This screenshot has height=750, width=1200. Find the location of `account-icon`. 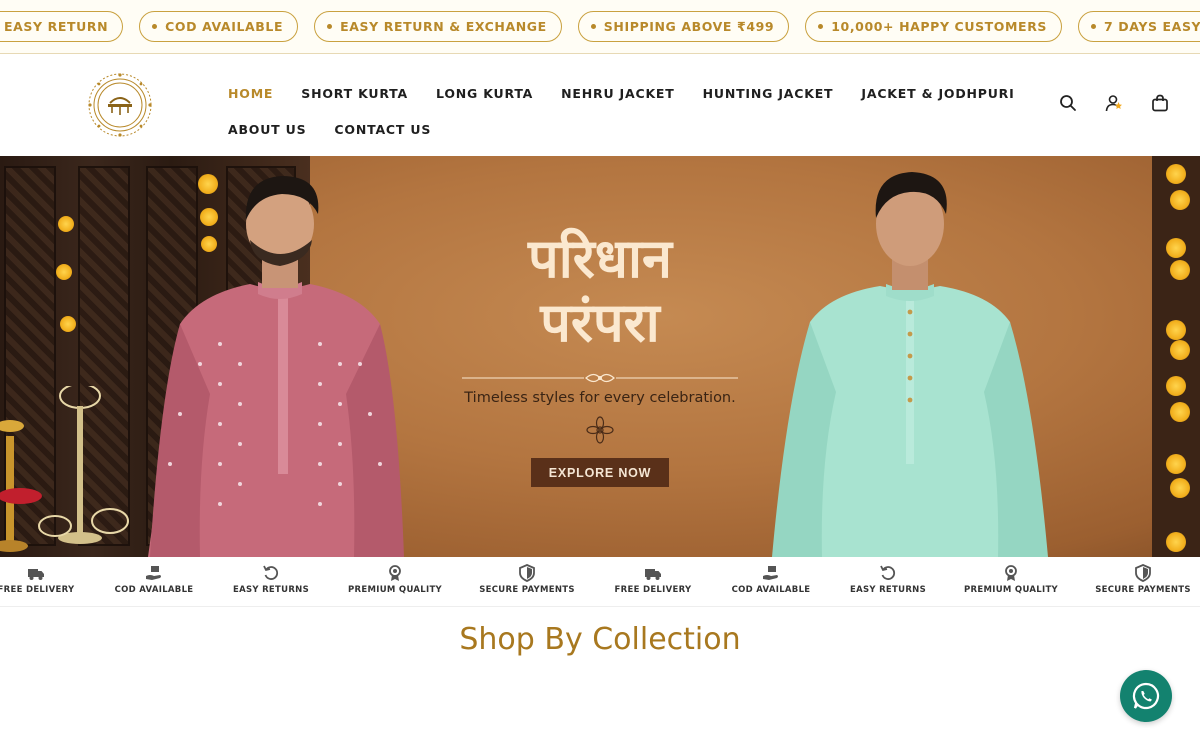

account-icon is located at coordinates (1114, 103).